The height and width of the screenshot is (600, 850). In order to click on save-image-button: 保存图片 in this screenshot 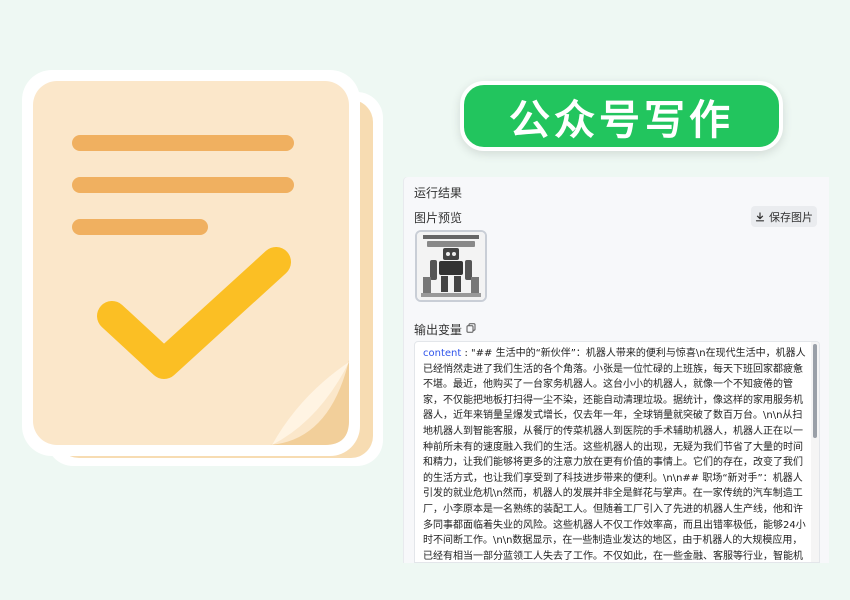, I will do `click(784, 216)`.